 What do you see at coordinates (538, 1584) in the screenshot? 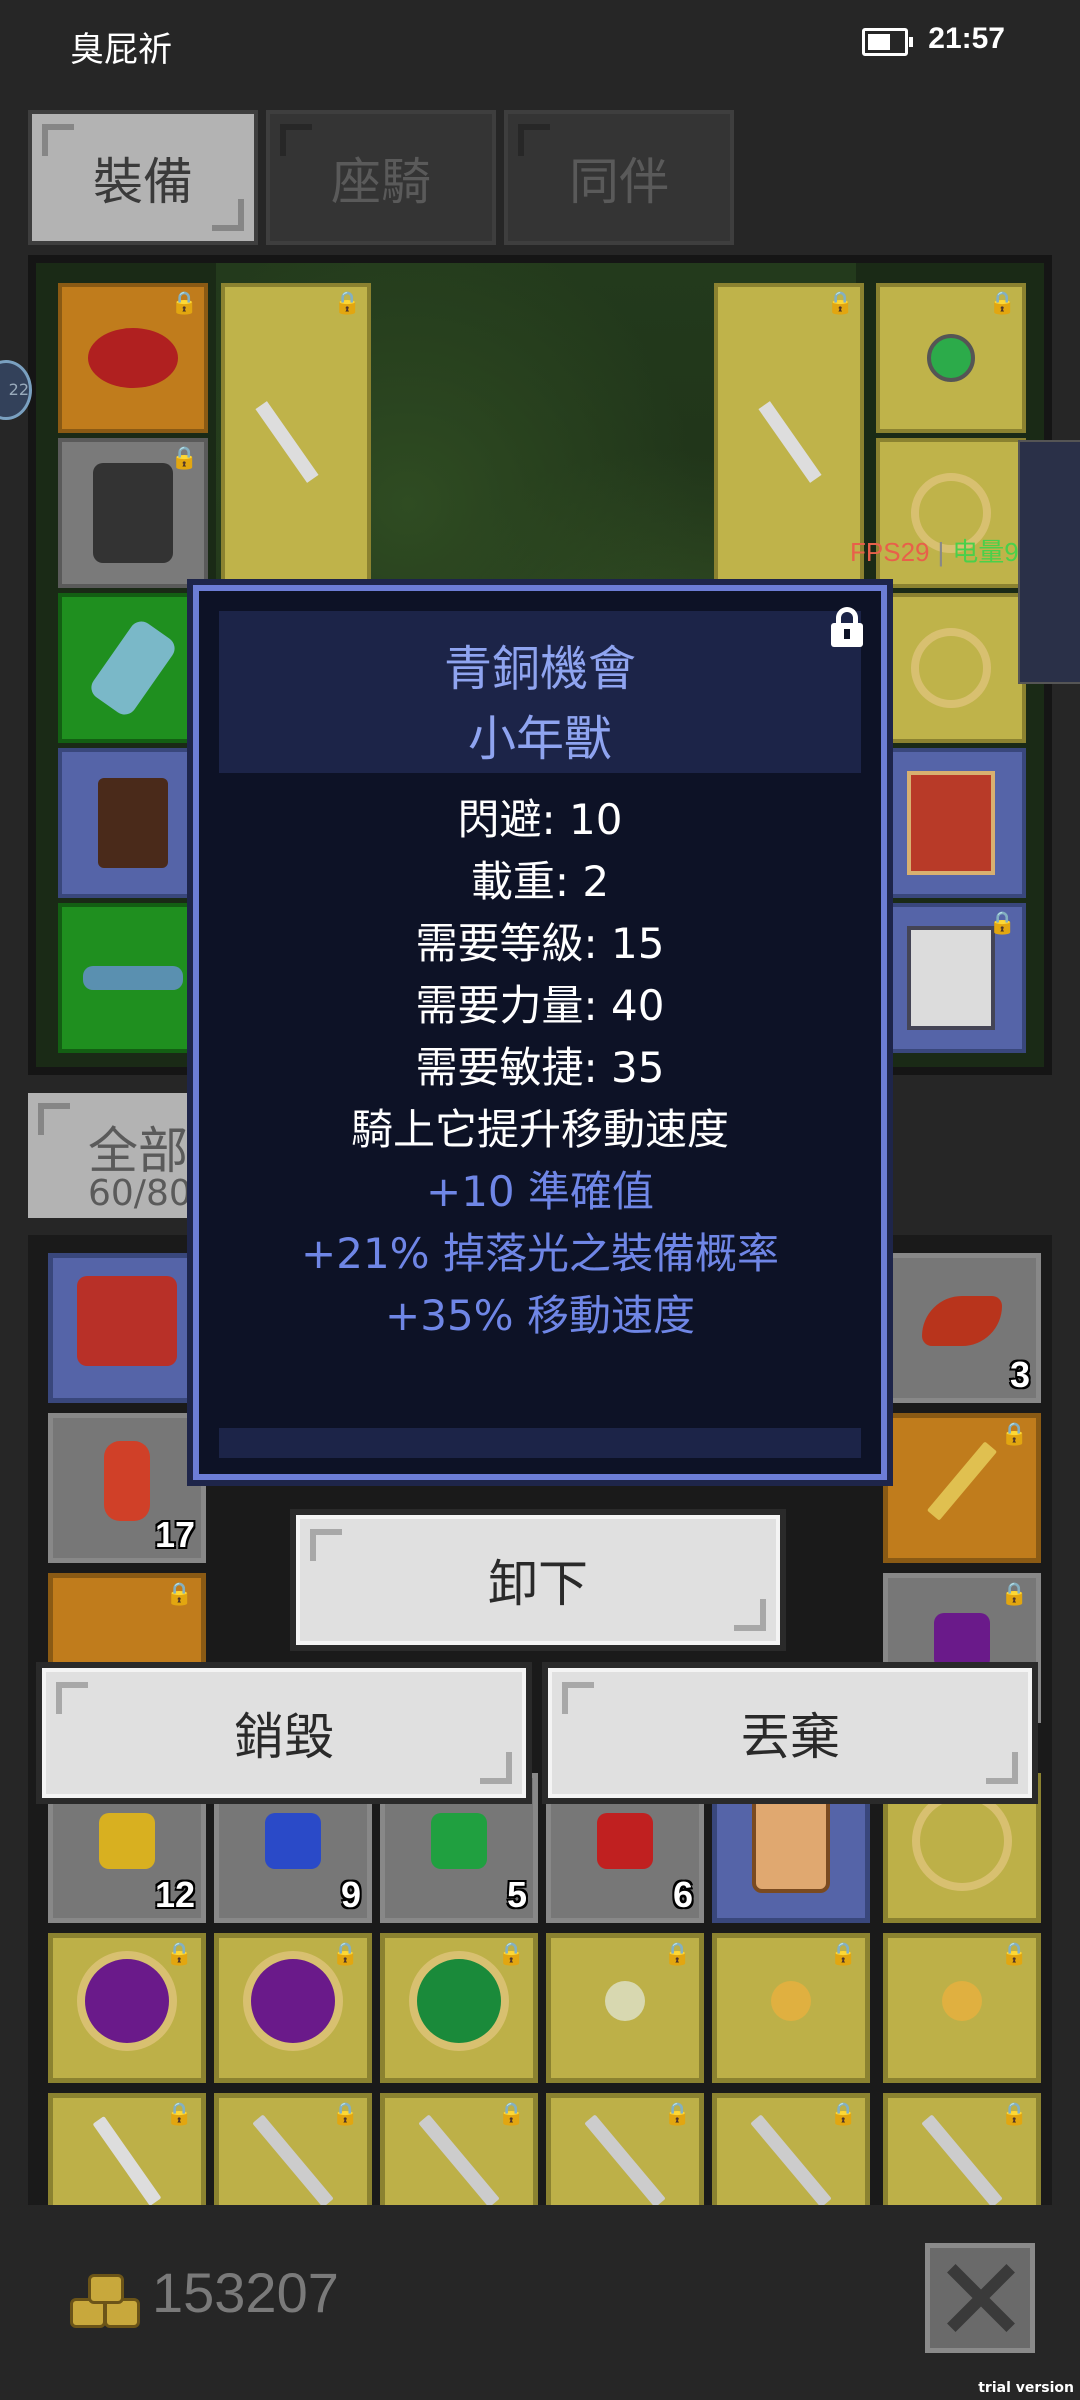
I see `unequip-label: 卸下` at bounding box center [538, 1584].